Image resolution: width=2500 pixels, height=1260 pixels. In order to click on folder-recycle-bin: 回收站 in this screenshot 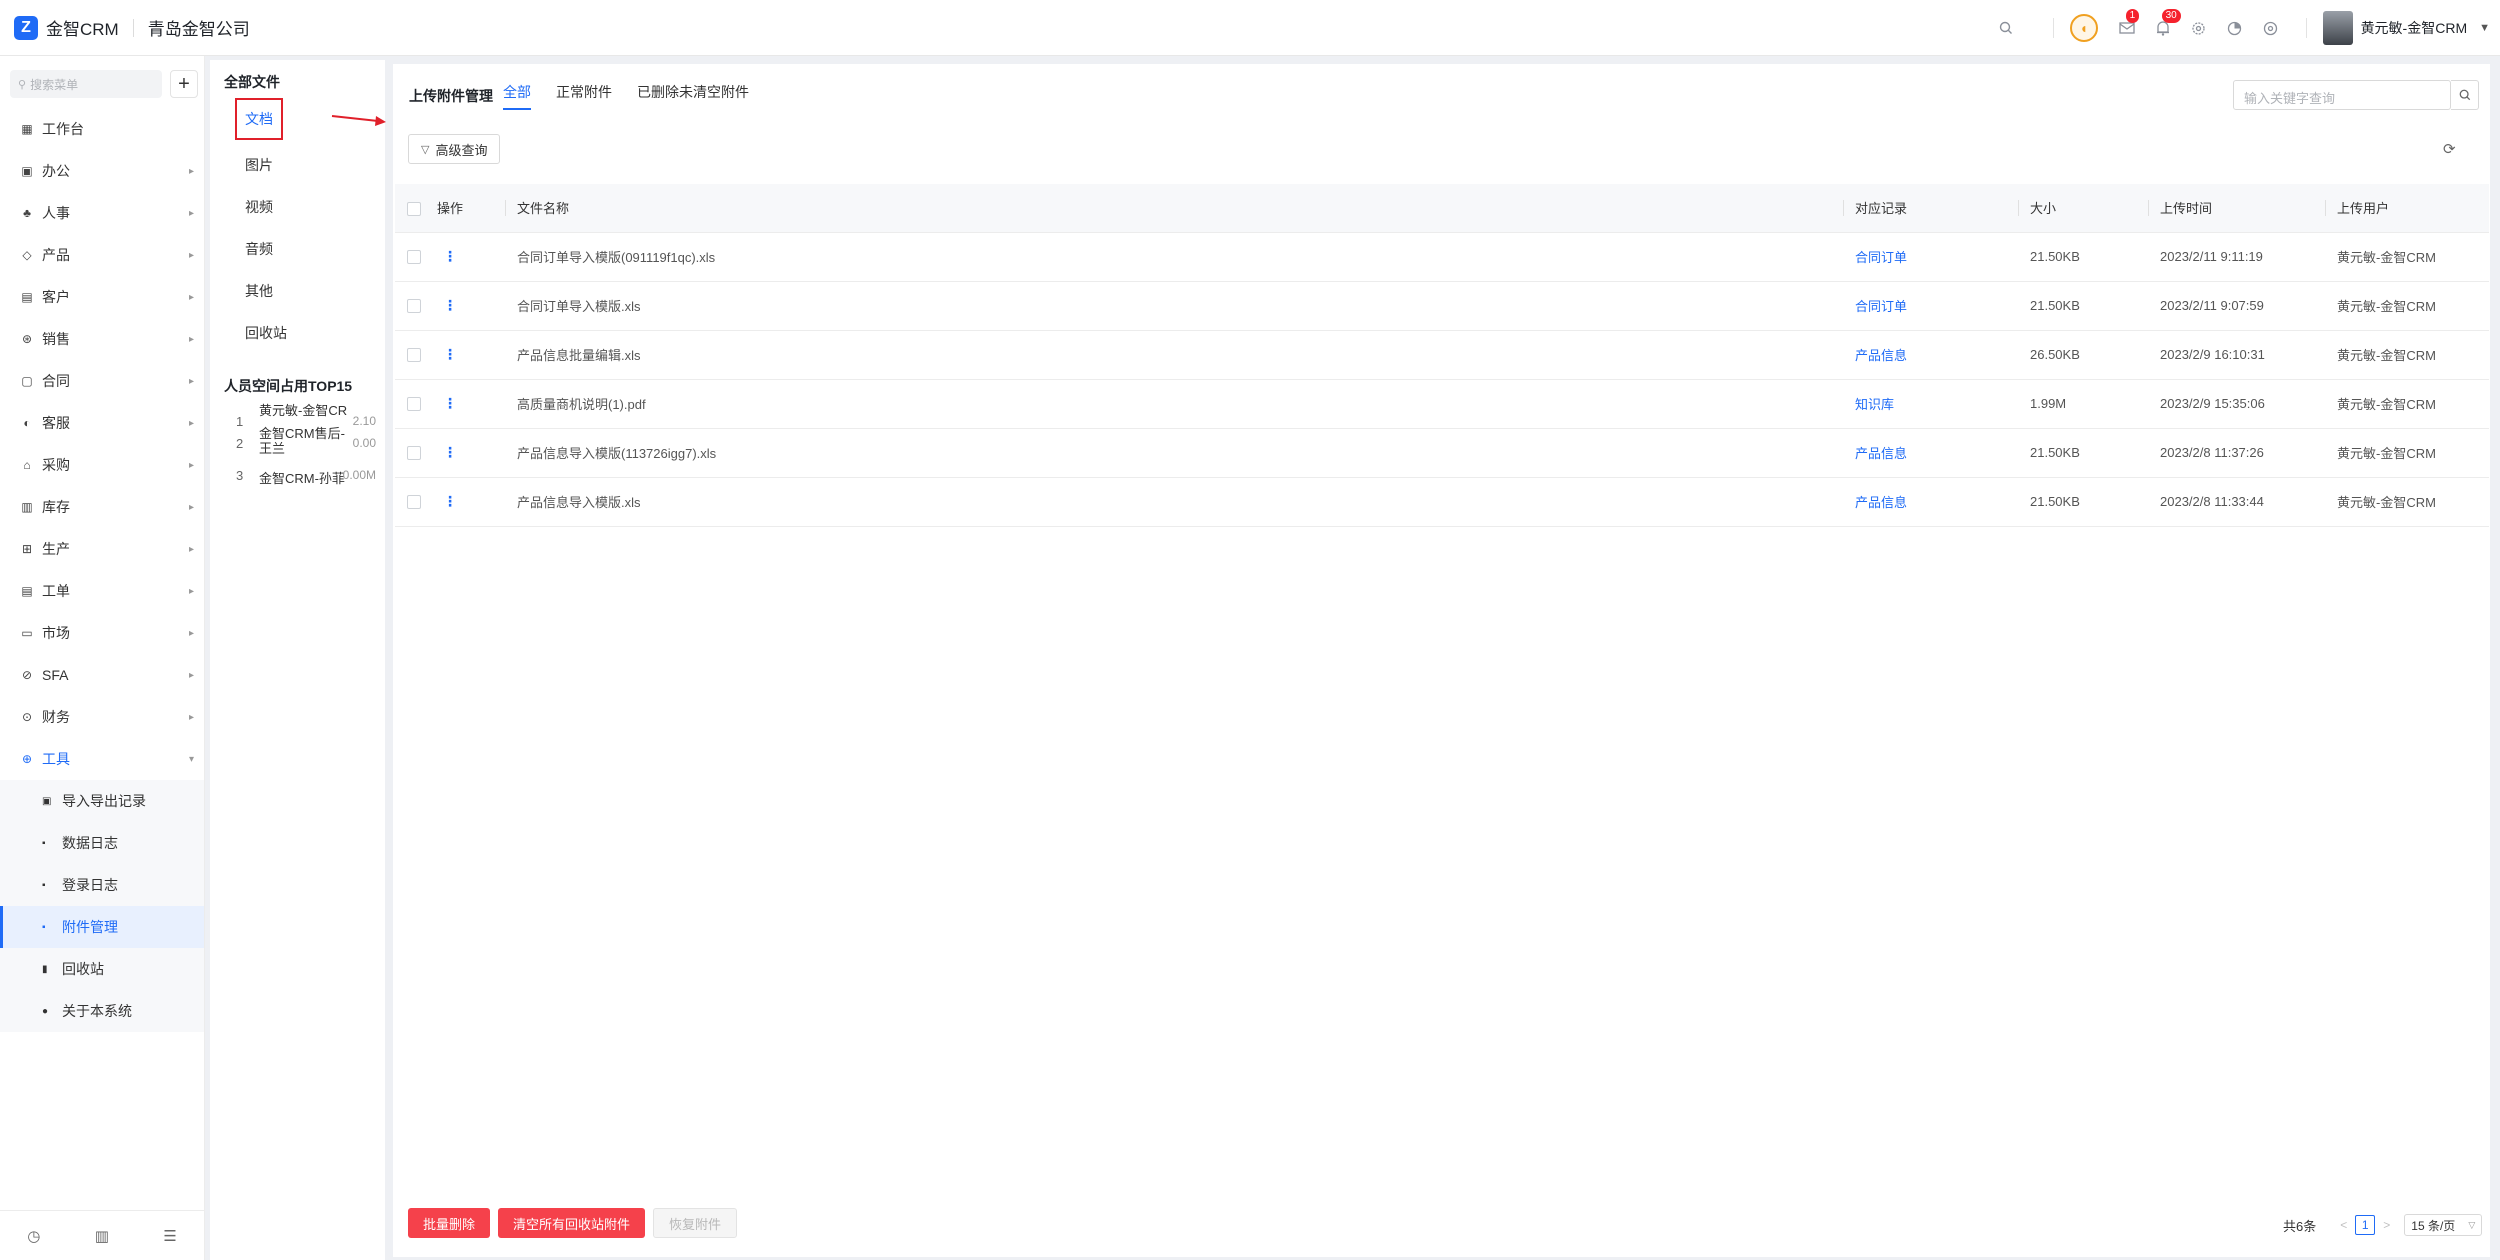, I will do `click(266, 333)`.